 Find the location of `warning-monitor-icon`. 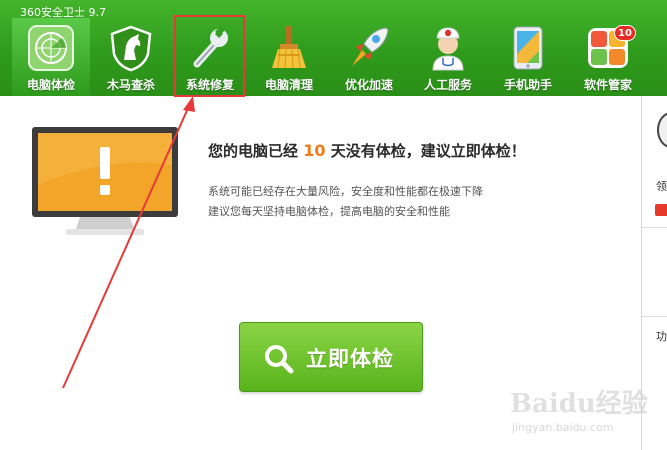

warning-monitor-icon is located at coordinates (105, 181).